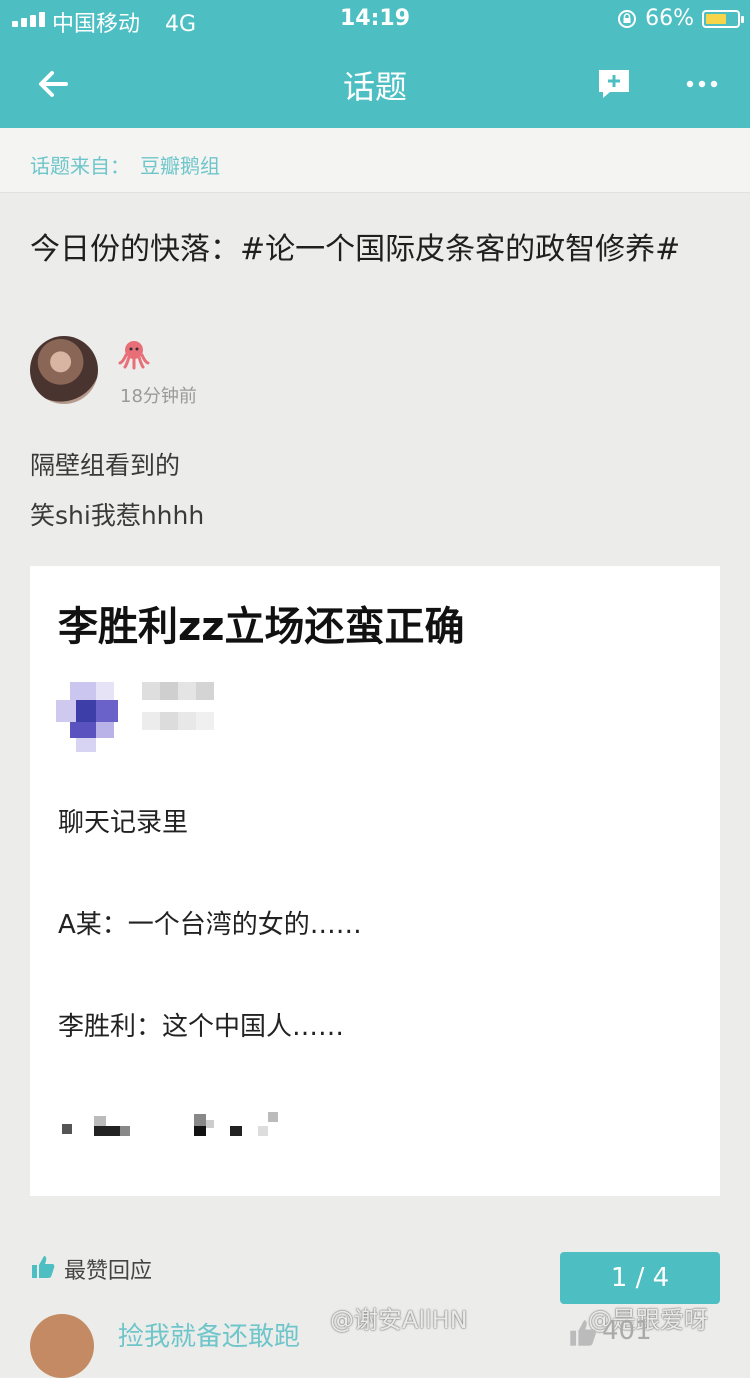  I want to click on battery-icon, so click(723, 18).